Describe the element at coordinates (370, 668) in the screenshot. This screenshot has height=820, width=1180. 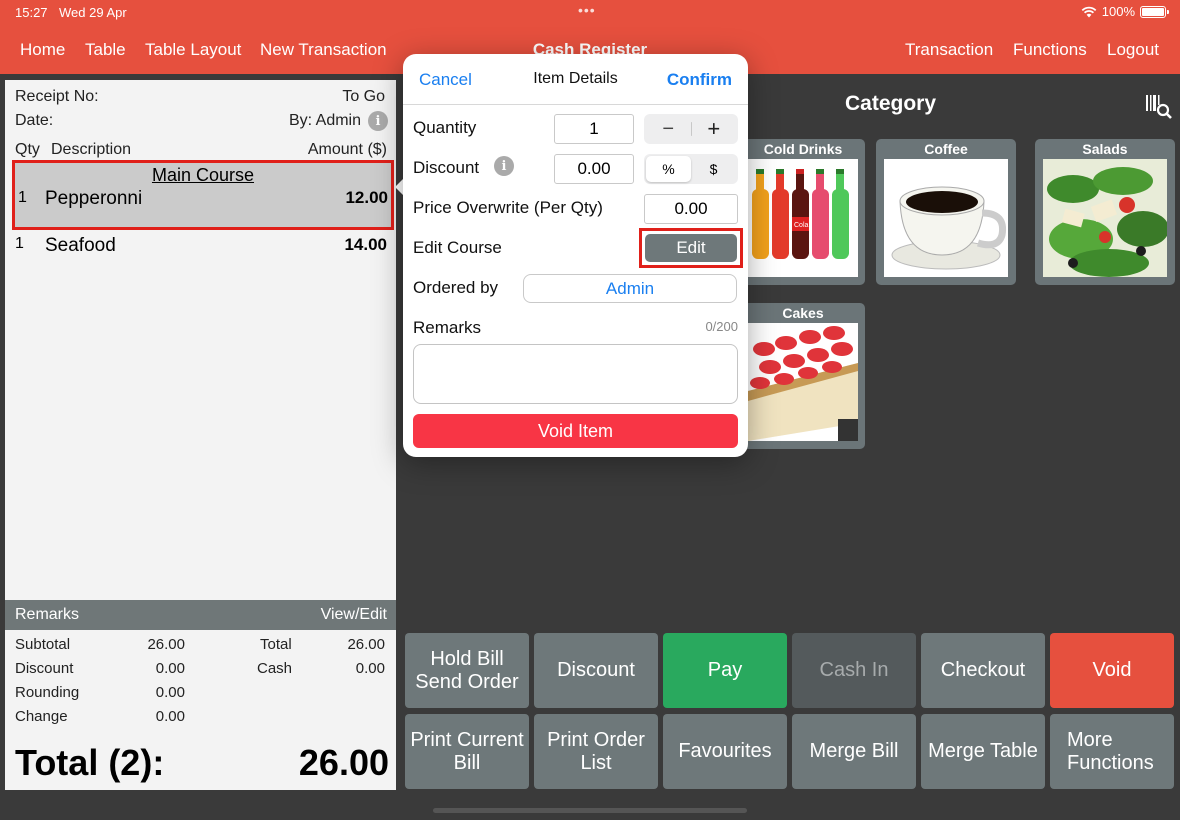
I see `cash-value: 0.00` at that location.